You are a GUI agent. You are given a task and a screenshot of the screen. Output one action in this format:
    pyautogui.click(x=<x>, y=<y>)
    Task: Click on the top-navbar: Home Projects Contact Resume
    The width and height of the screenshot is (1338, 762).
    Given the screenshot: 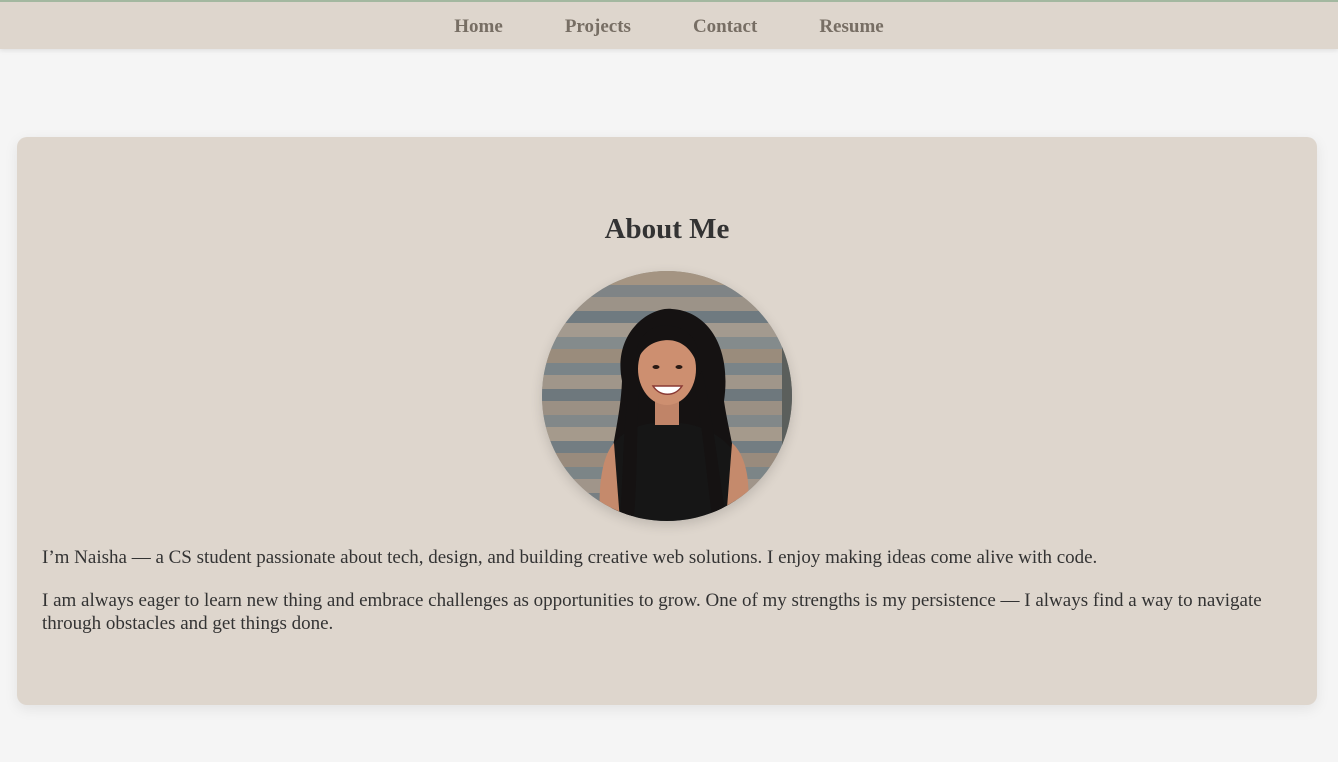 What is the action you would take?
    pyautogui.click(x=669, y=24)
    